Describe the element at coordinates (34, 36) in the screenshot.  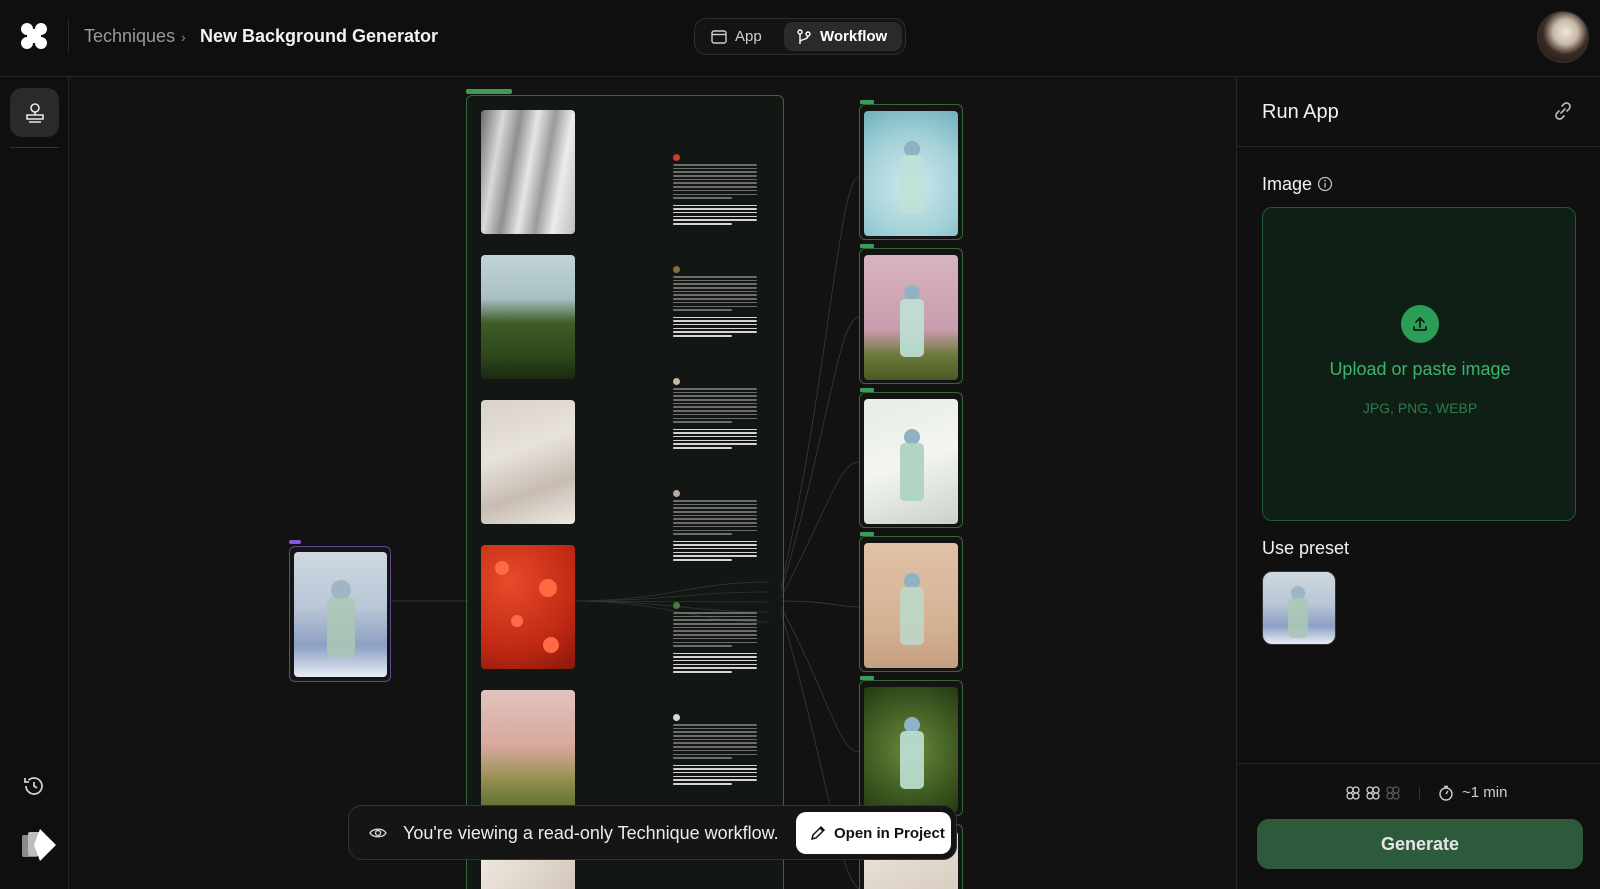
I see `app-logo-icon` at that location.